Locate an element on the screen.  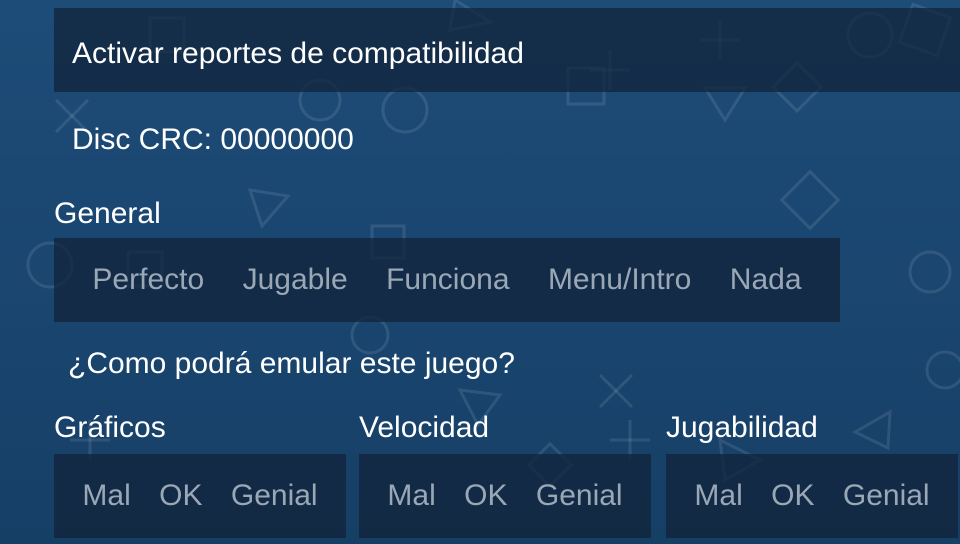
cross-icon is located at coordinates (616, 391).